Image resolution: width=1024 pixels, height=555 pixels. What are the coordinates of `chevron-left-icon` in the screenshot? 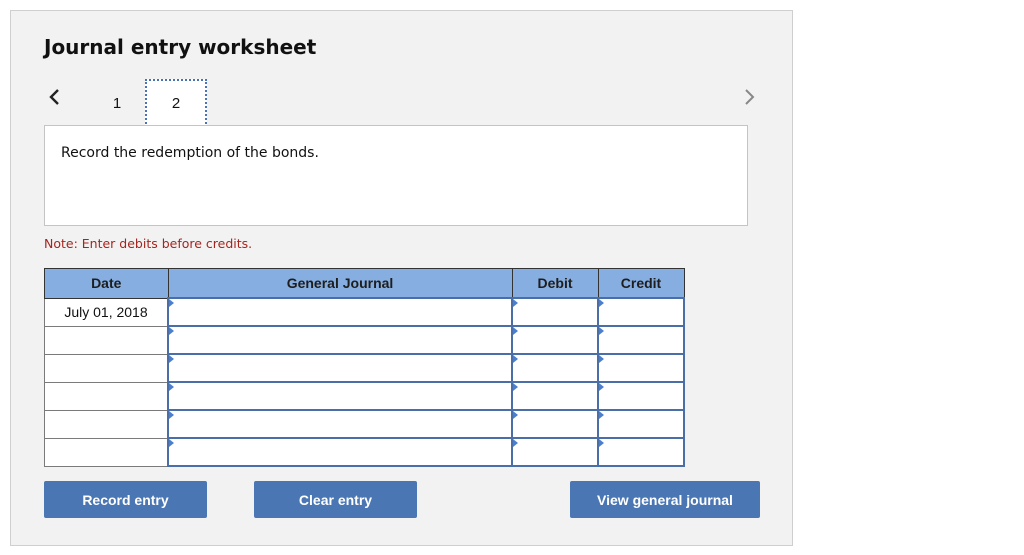 It's located at (54, 97).